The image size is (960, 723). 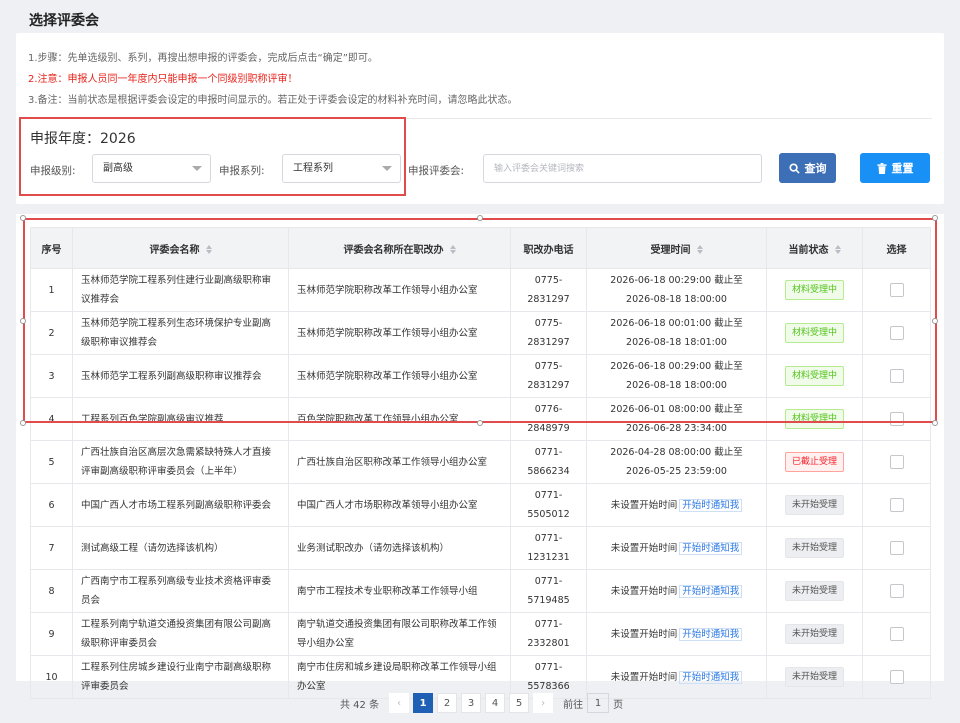 I want to click on col-header-status: 当前状态, so click(x=814, y=248).